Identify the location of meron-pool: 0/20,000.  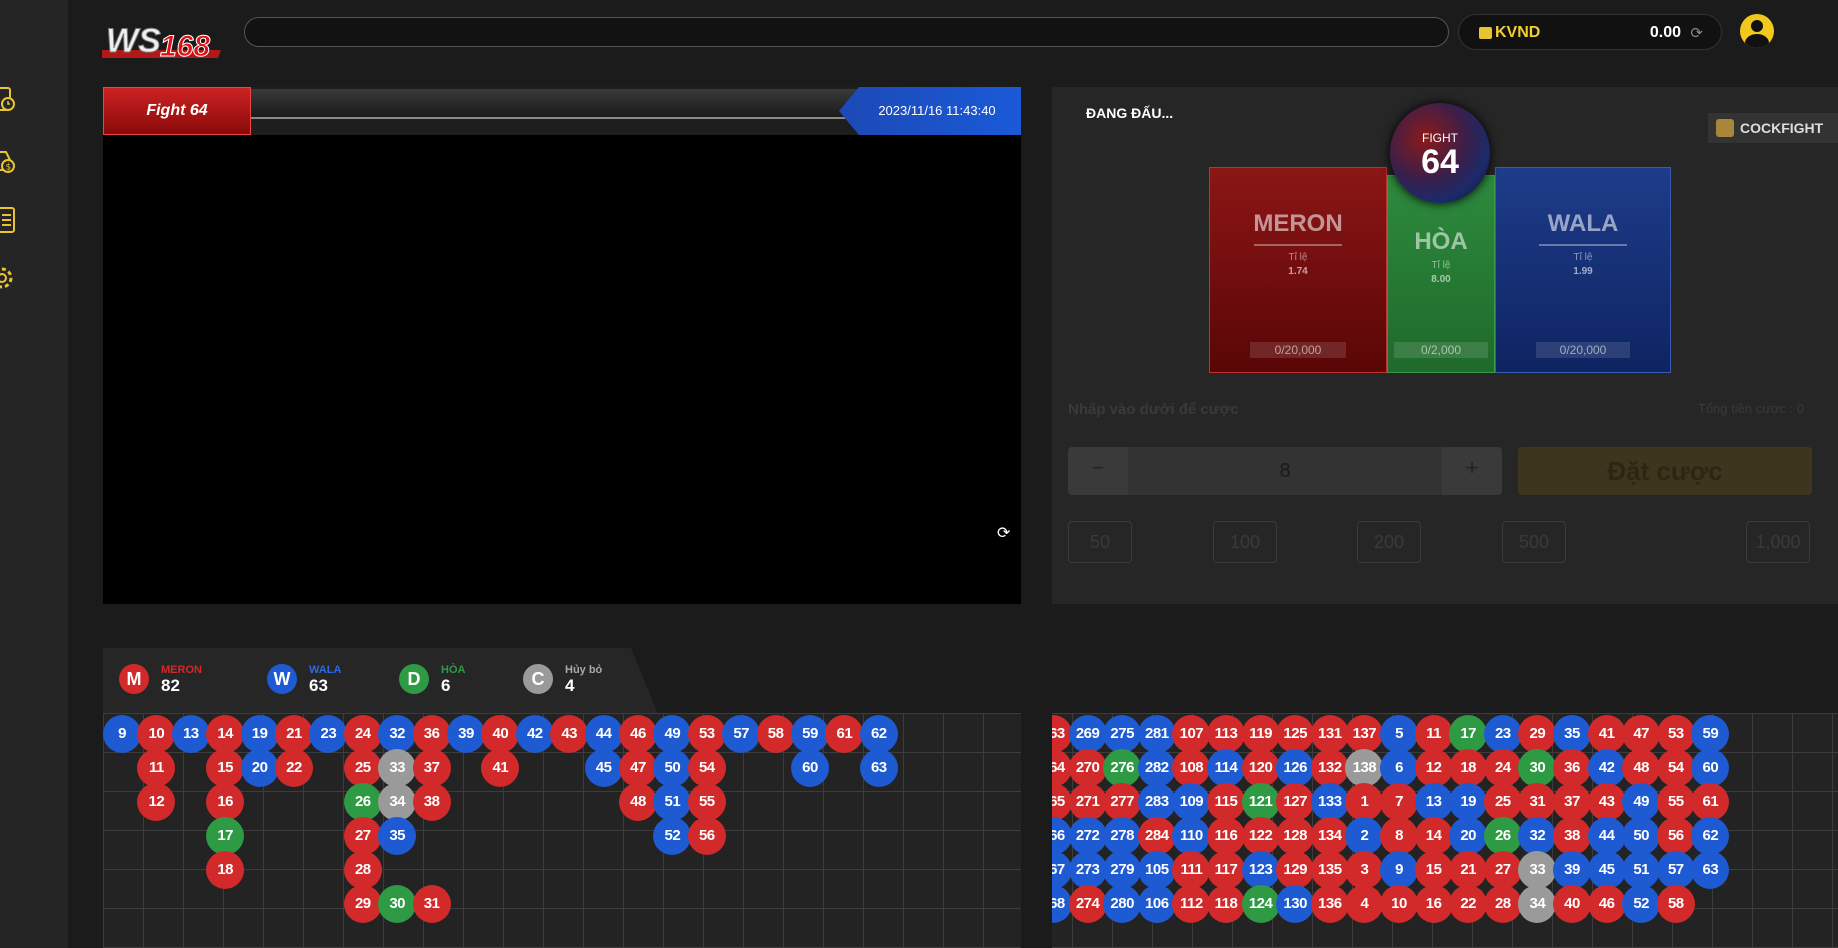
(1298, 350).